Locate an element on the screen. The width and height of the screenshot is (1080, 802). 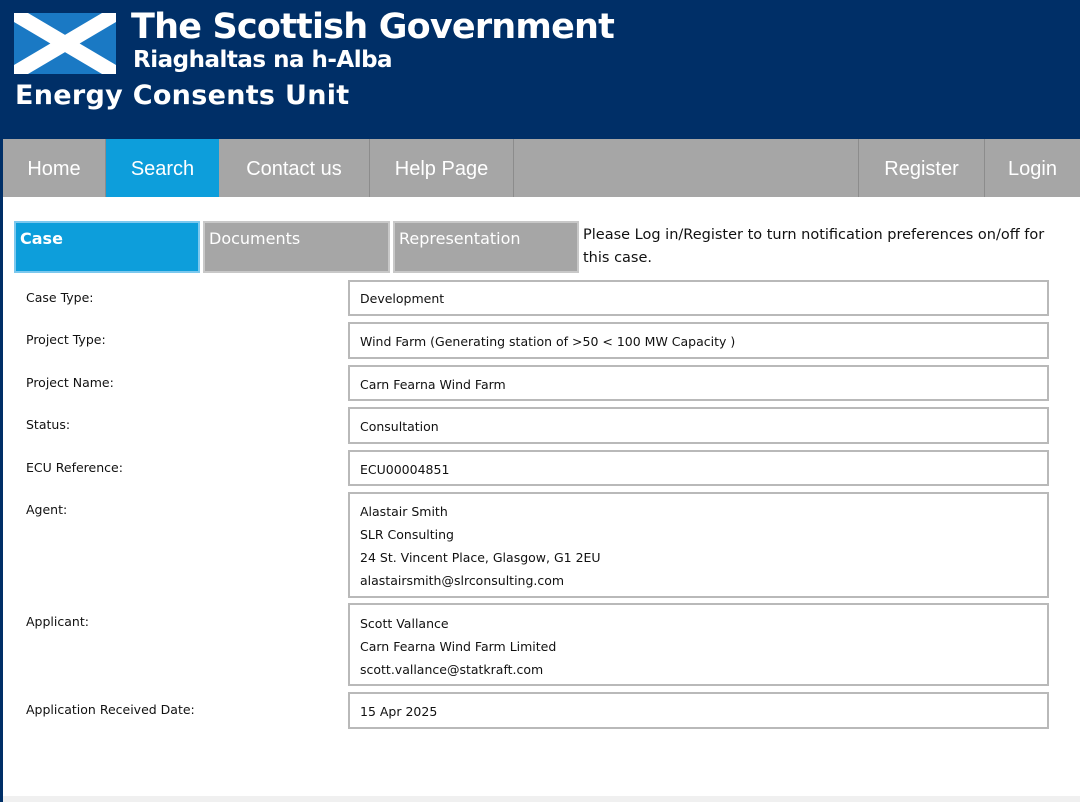
project-name-value: Carn Fearna Wind Farm is located at coordinates (698, 383).